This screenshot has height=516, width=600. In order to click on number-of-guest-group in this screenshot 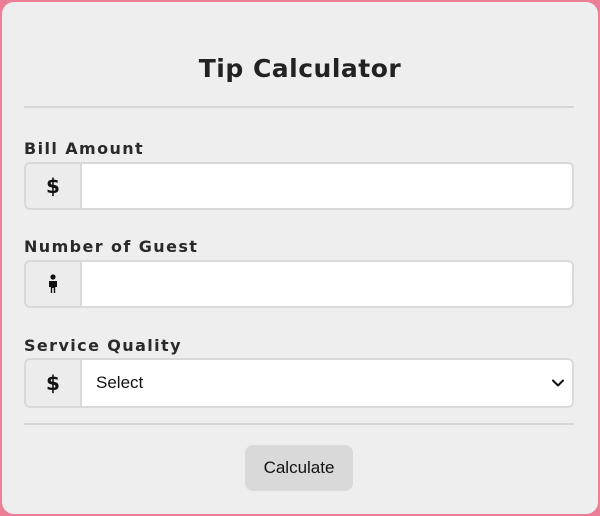, I will do `click(299, 284)`.